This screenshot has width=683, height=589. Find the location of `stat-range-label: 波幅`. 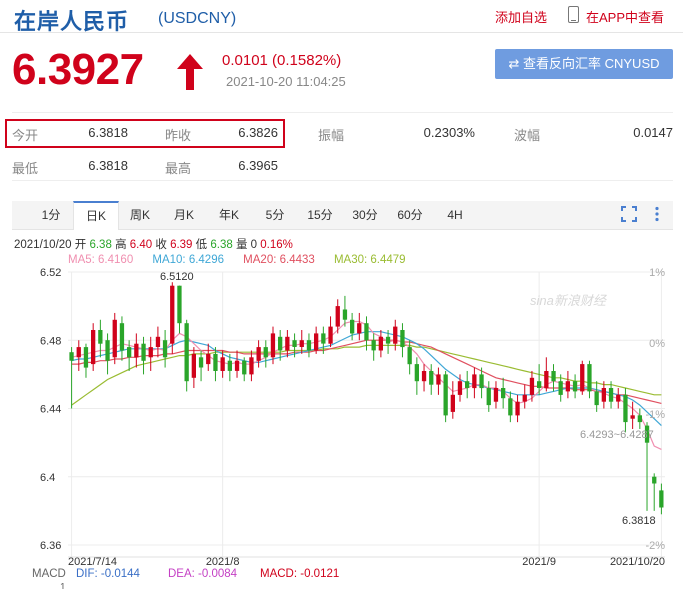

stat-range-label: 波幅 is located at coordinates (527, 135).